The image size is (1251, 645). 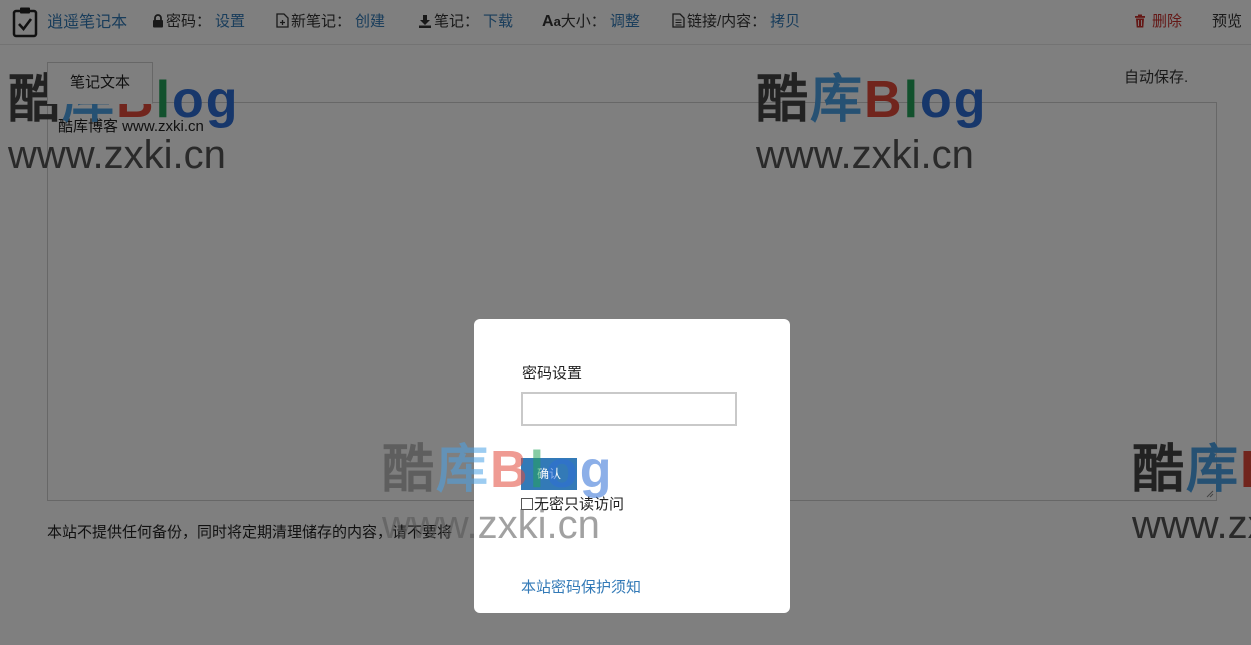 I want to click on readonly-label: 无密只读访问, so click(x=579, y=504).